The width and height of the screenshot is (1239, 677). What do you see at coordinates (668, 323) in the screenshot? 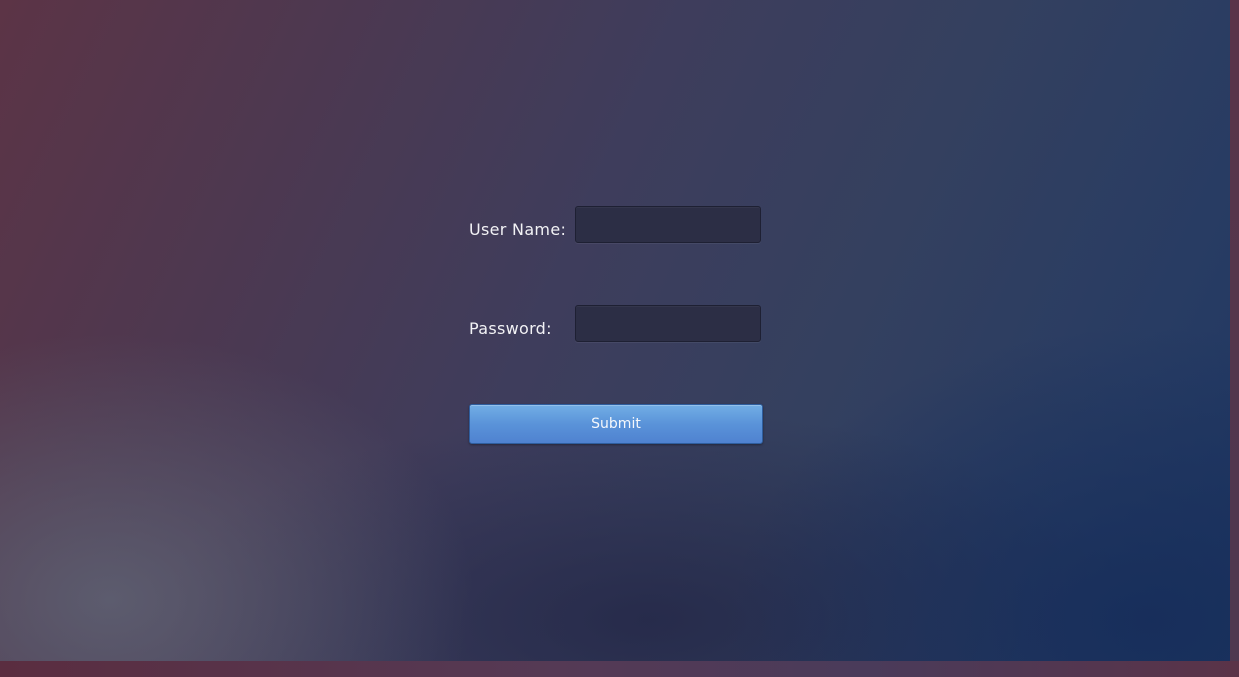
I see `password-field` at bounding box center [668, 323].